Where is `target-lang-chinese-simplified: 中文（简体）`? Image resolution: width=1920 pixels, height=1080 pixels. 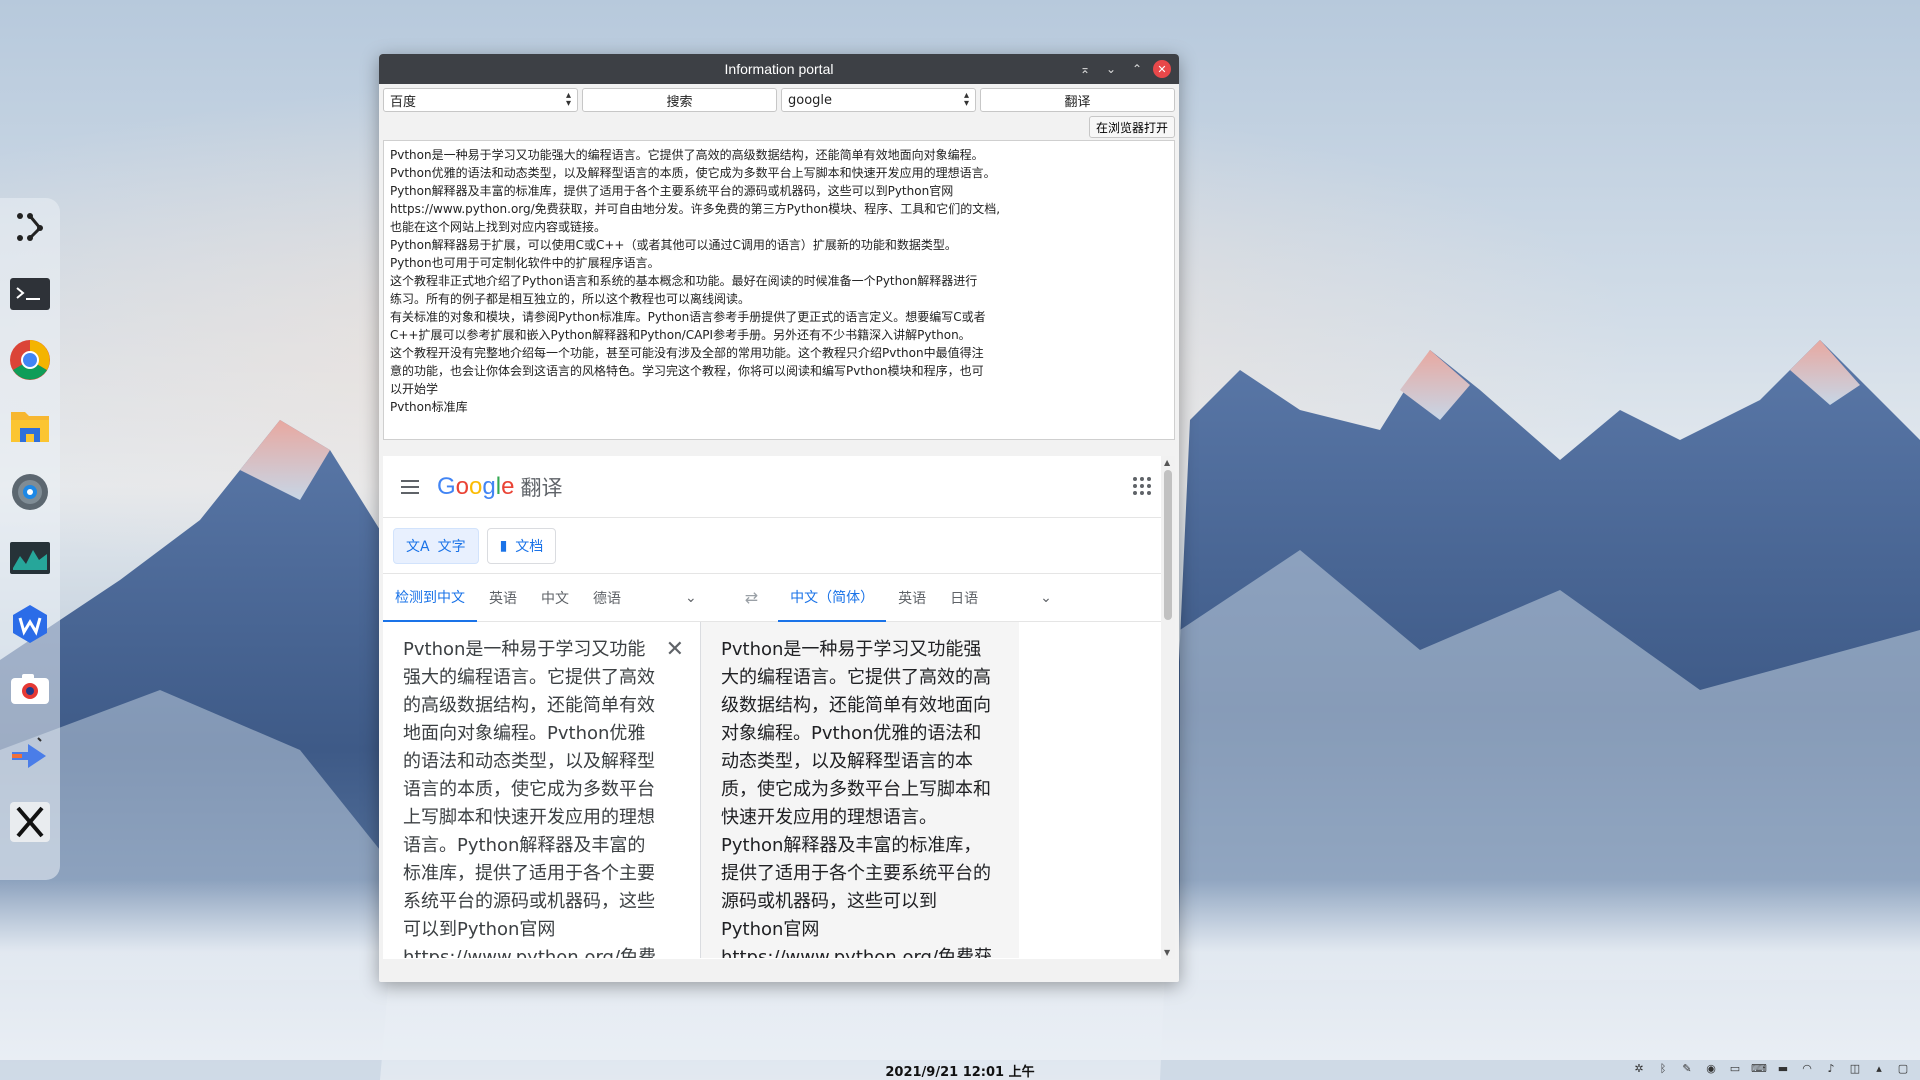 target-lang-chinese-simplified: 中文（简体） is located at coordinates (832, 598).